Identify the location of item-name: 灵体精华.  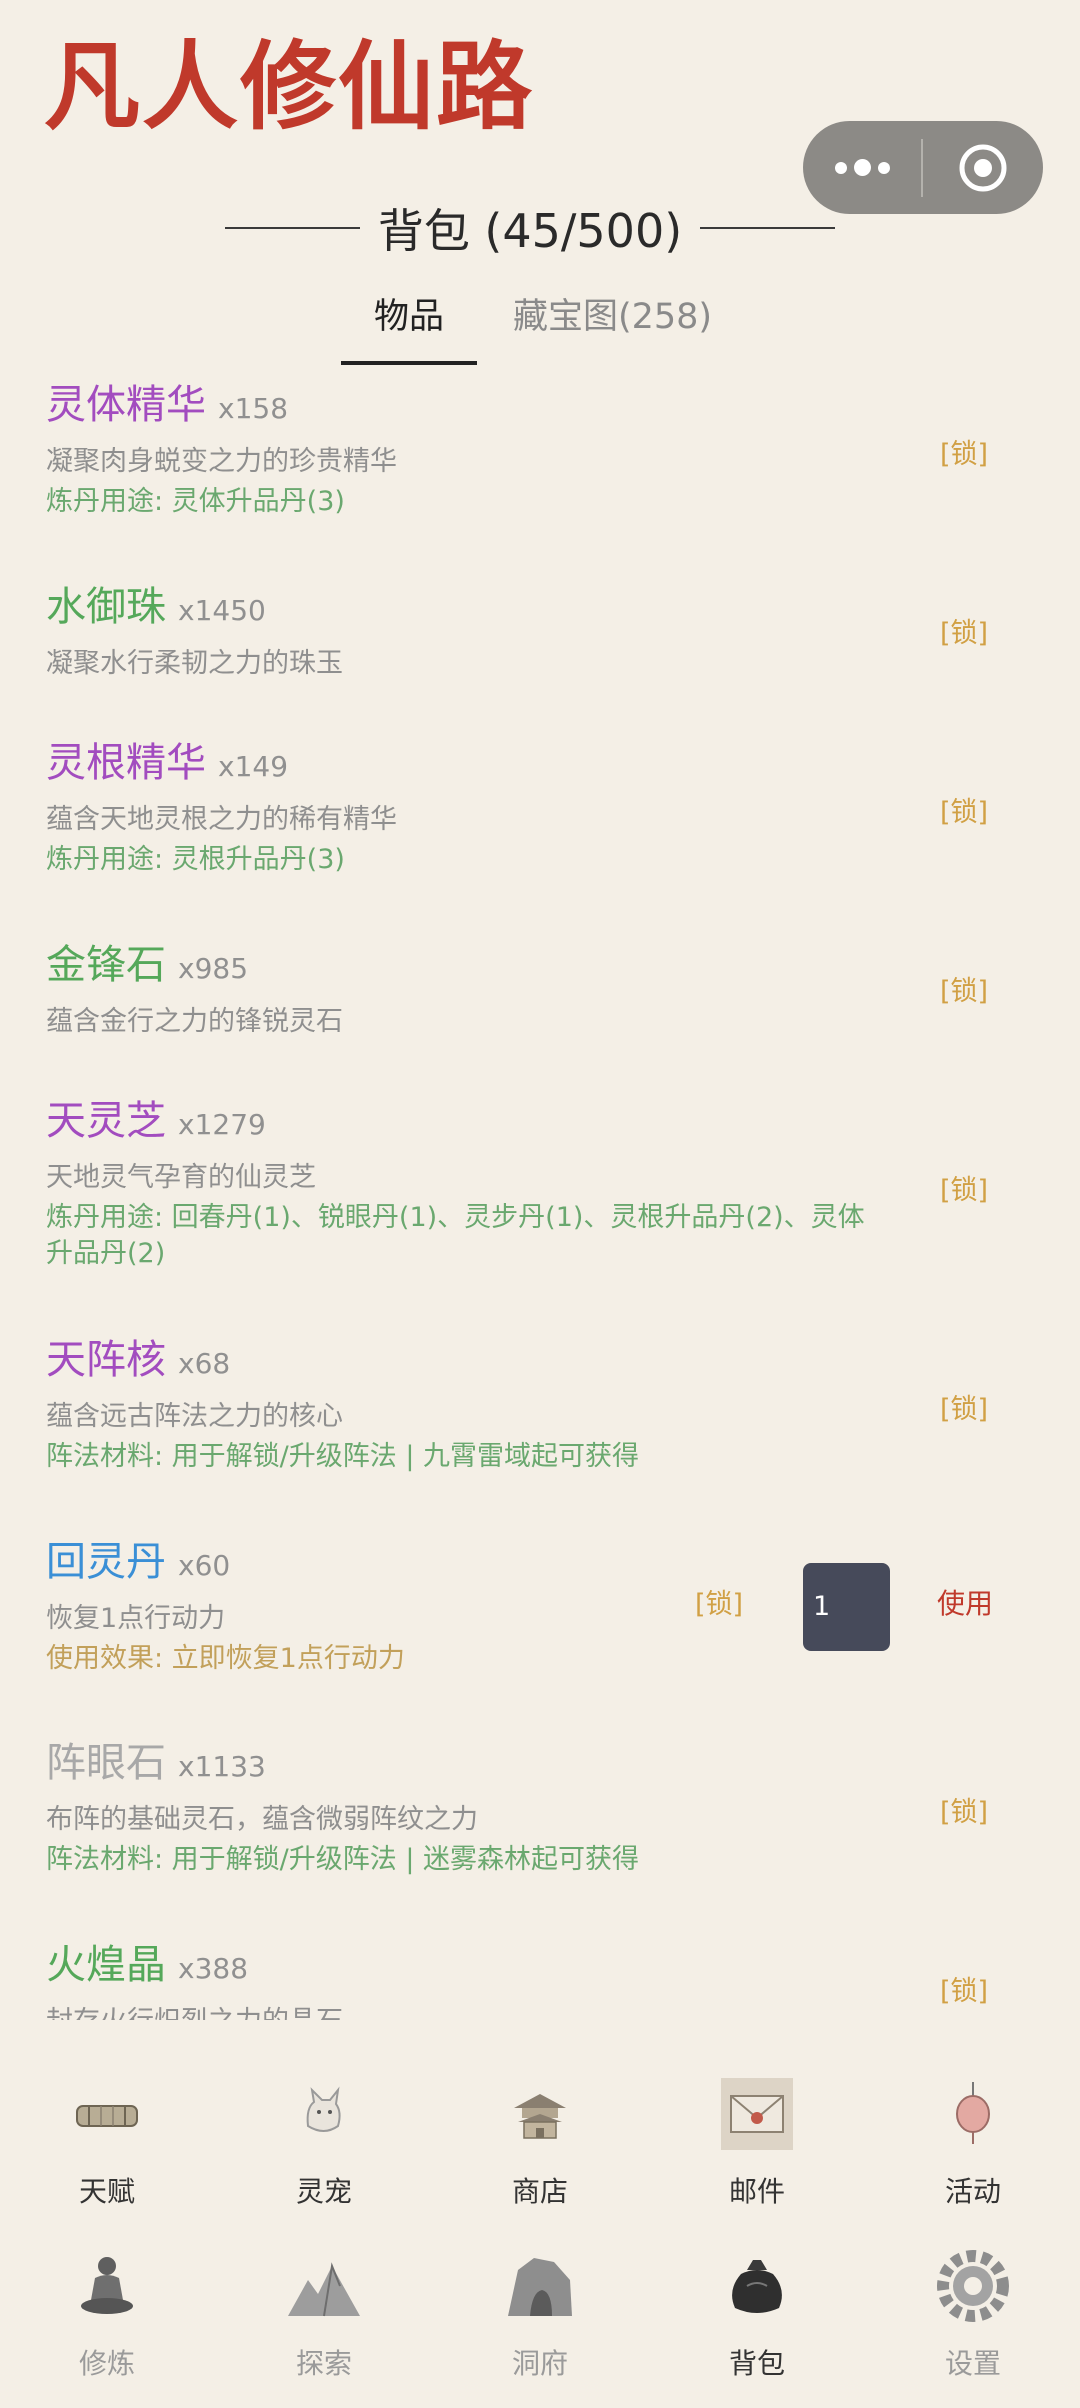
(126, 405).